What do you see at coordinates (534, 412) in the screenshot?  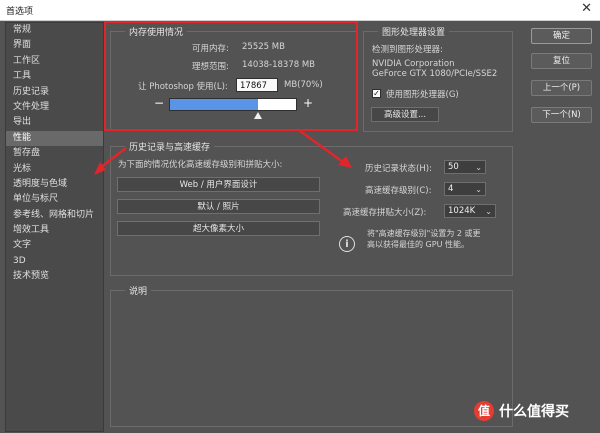 I see `watermark-text: 什么值得买` at bounding box center [534, 412].